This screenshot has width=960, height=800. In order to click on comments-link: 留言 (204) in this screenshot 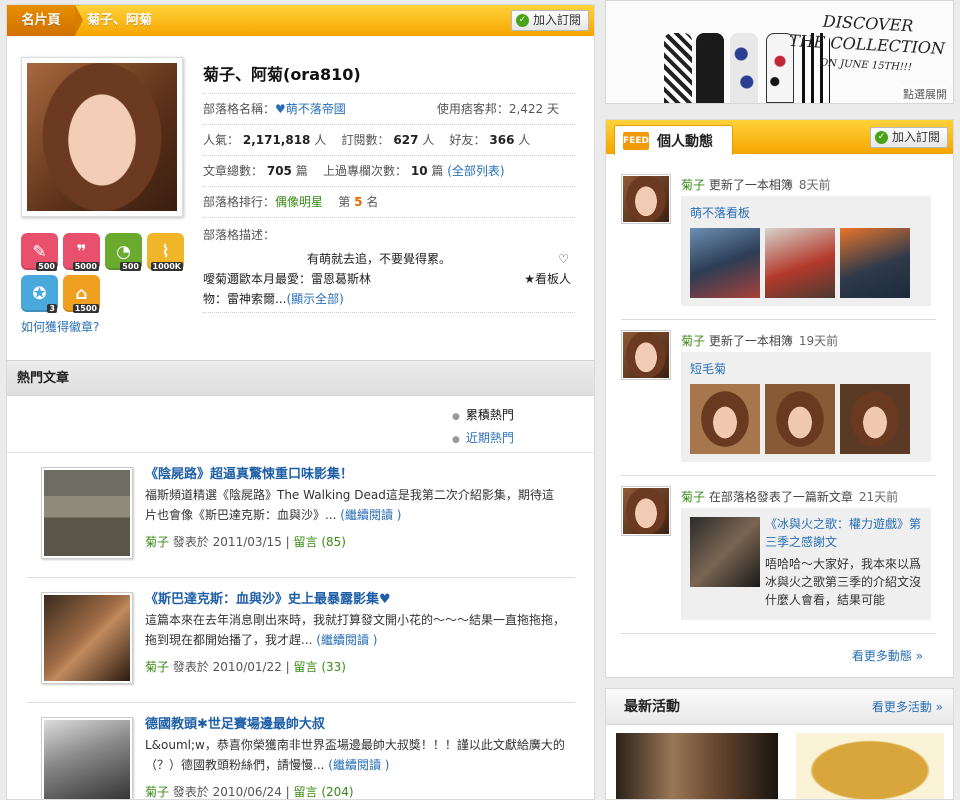, I will do `click(324, 792)`.